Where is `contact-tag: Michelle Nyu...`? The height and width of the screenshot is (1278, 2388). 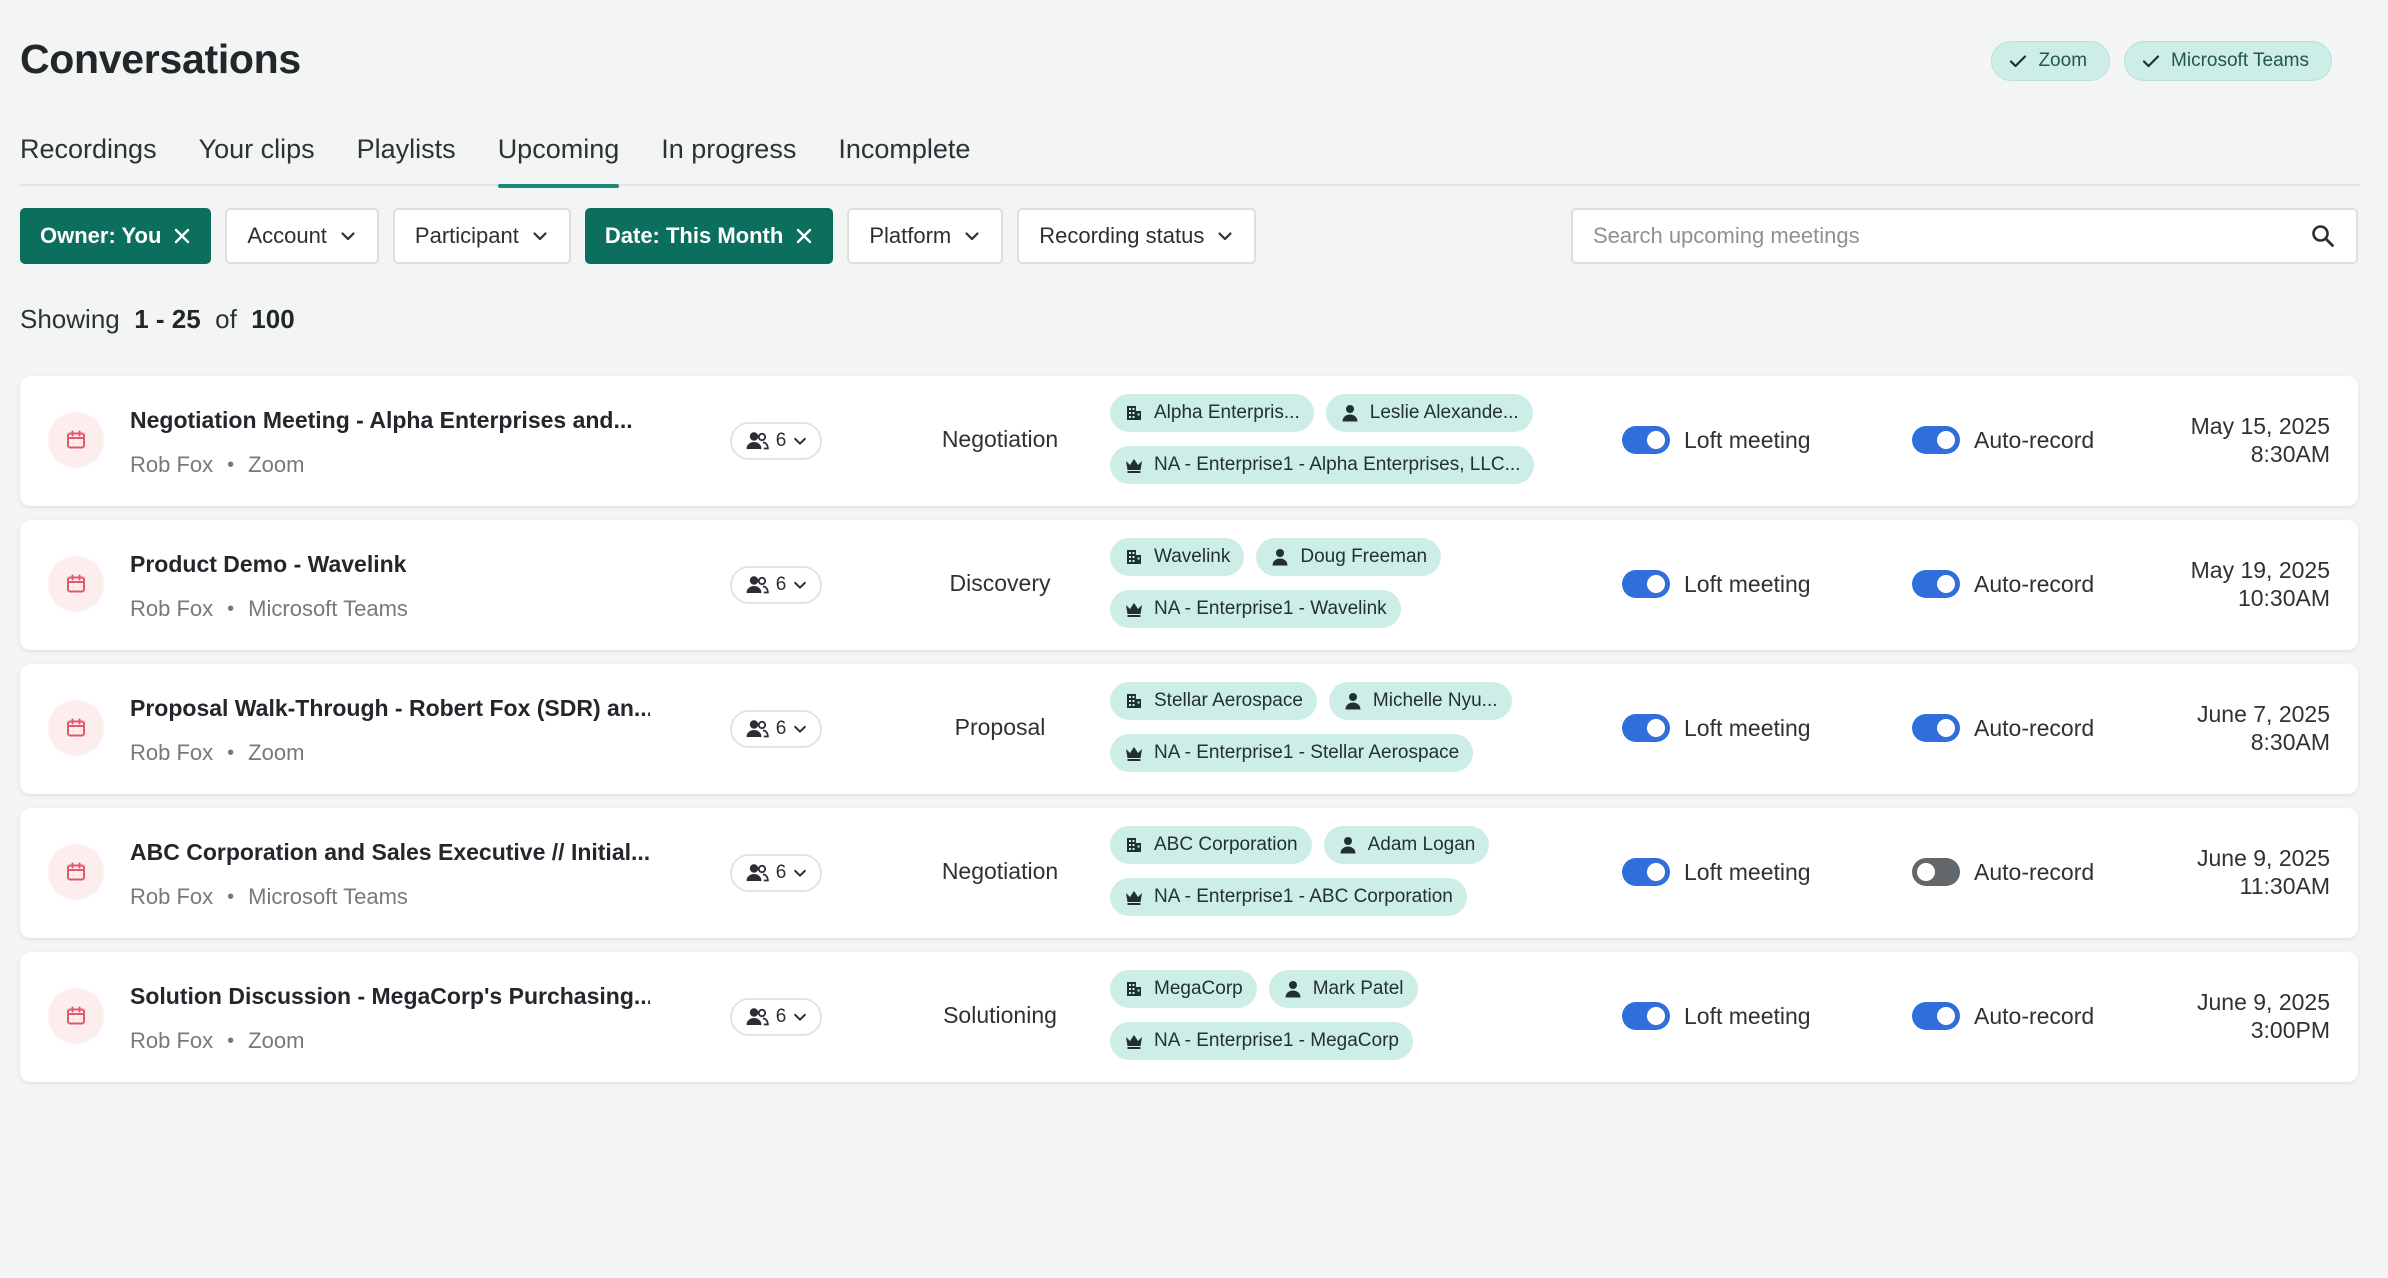 contact-tag: Michelle Nyu... is located at coordinates (1420, 701).